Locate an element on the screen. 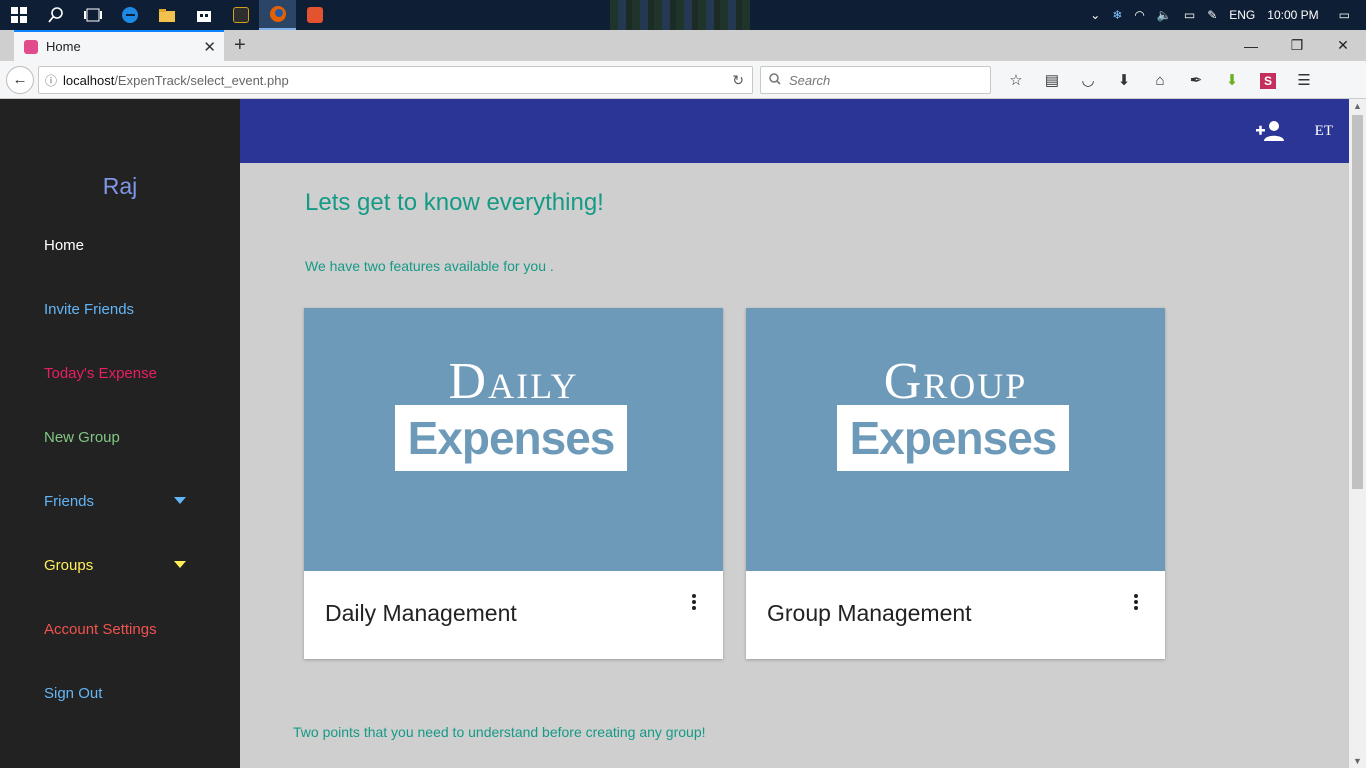 The image size is (1366, 768). sidebar-item-sign-out: Sign Out is located at coordinates (73, 693).